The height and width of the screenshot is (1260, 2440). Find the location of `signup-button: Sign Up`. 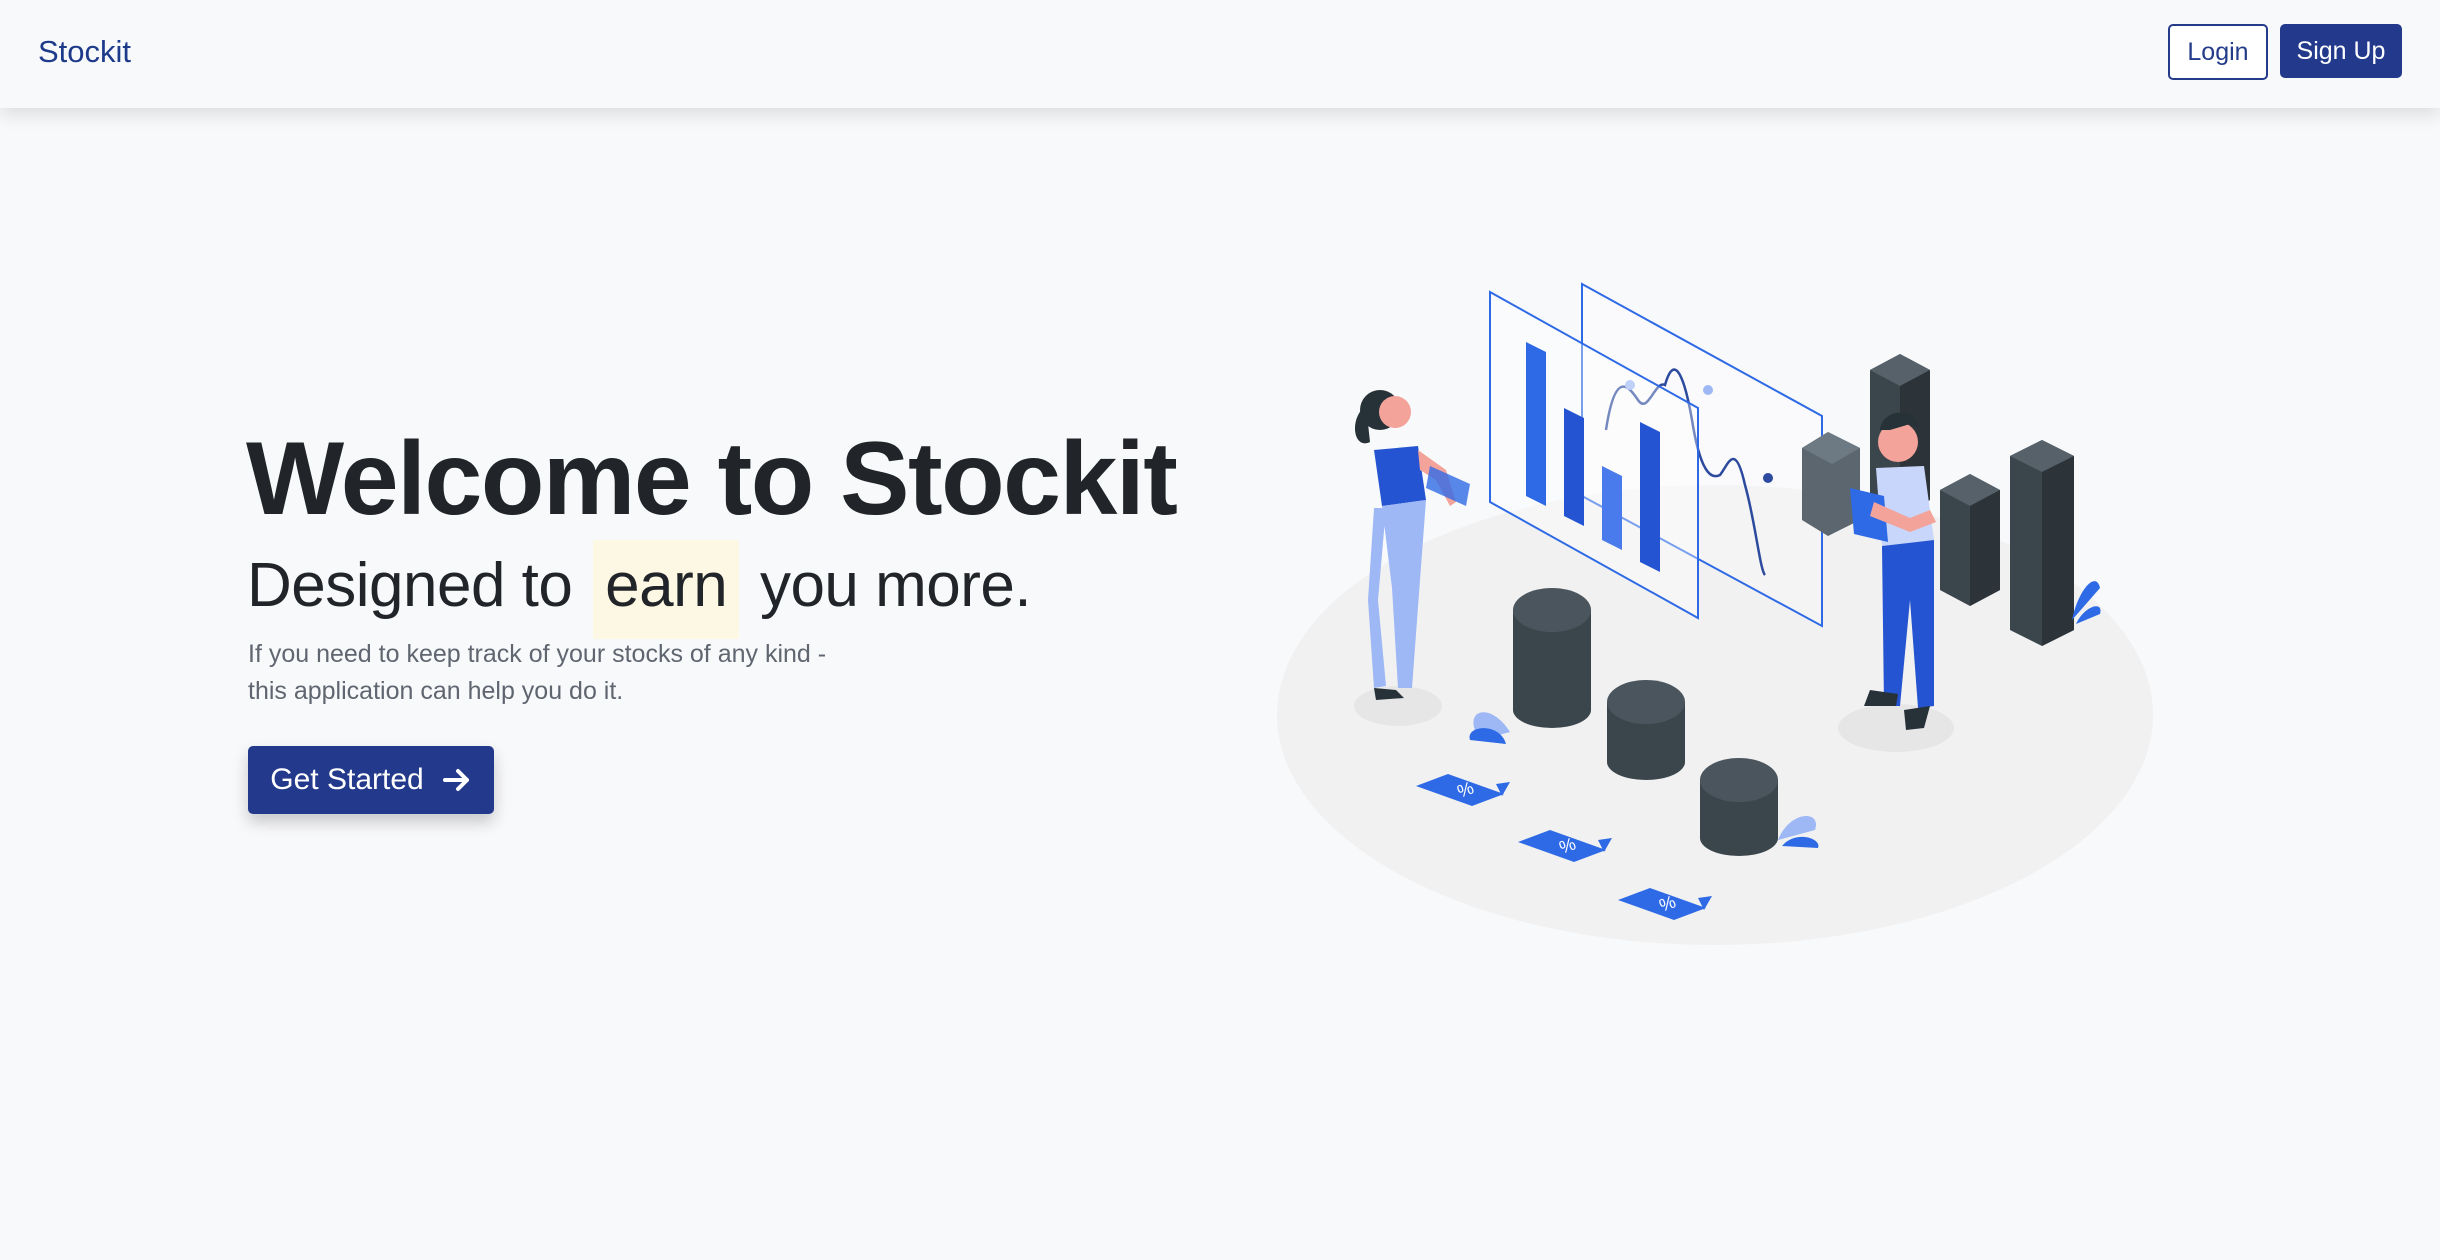

signup-button: Sign Up is located at coordinates (2341, 51).